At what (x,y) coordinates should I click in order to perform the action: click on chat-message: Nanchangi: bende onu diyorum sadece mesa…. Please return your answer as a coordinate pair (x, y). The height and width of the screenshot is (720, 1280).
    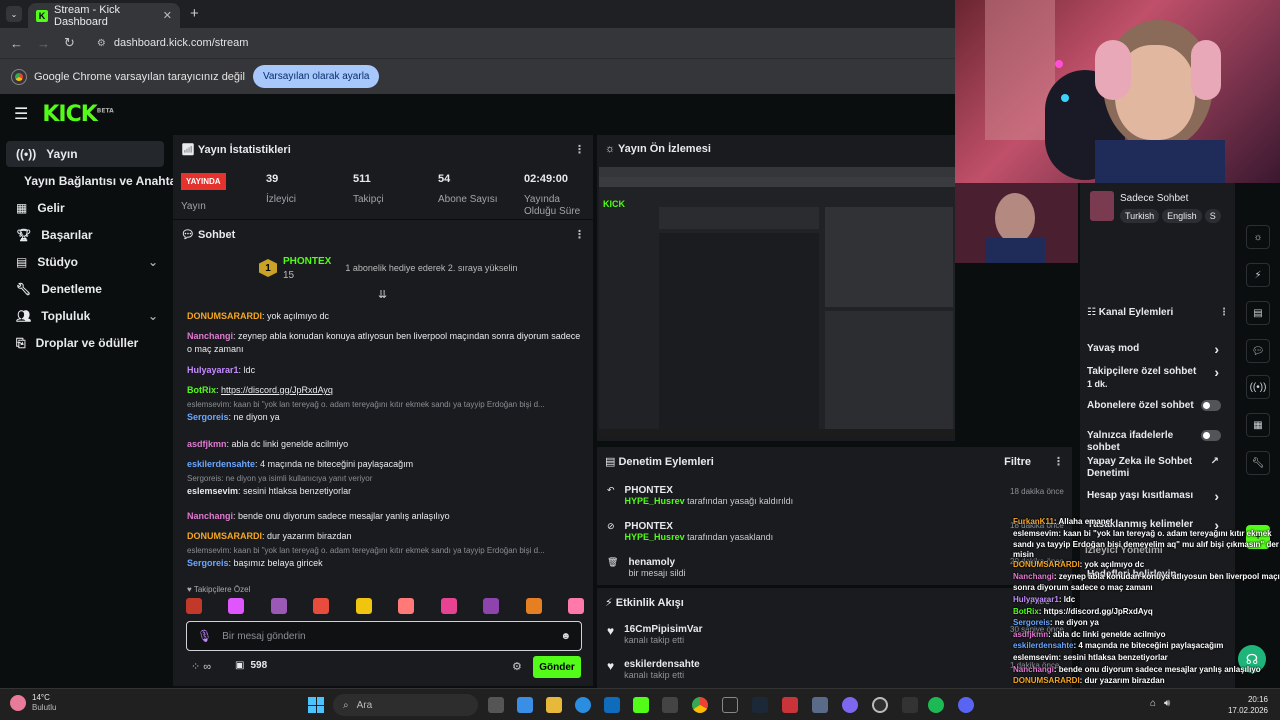
    Looking at the image, I should click on (387, 516).